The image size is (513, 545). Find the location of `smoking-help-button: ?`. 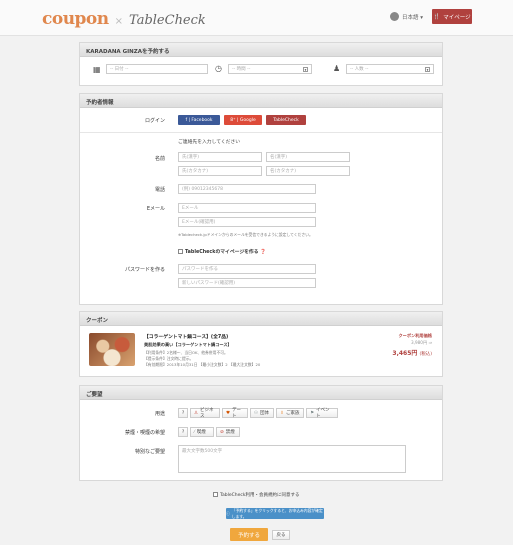

smoking-help-button: ? is located at coordinates (183, 432).